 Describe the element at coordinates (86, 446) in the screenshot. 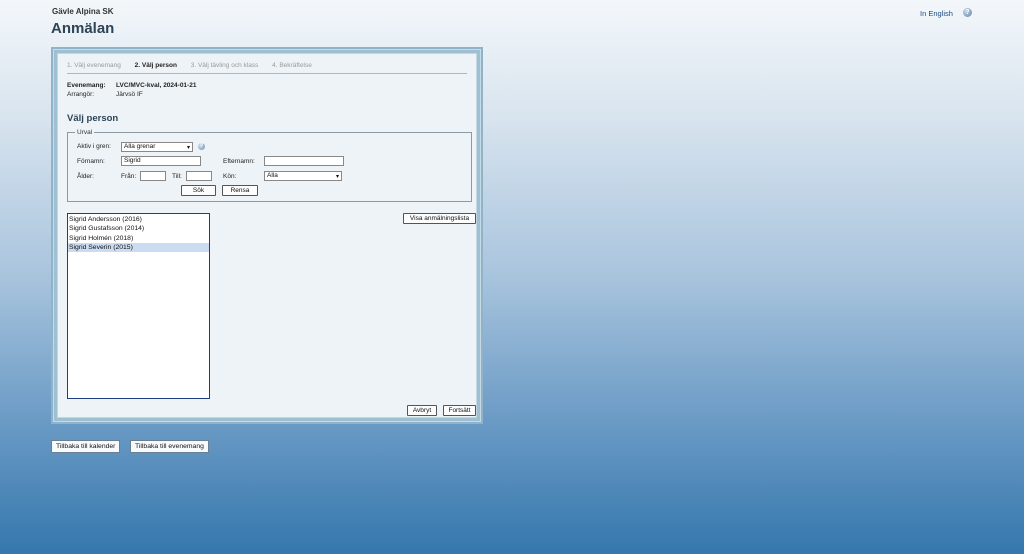

I see `back-to-calendar-button: Tillbaka till kalender` at that location.